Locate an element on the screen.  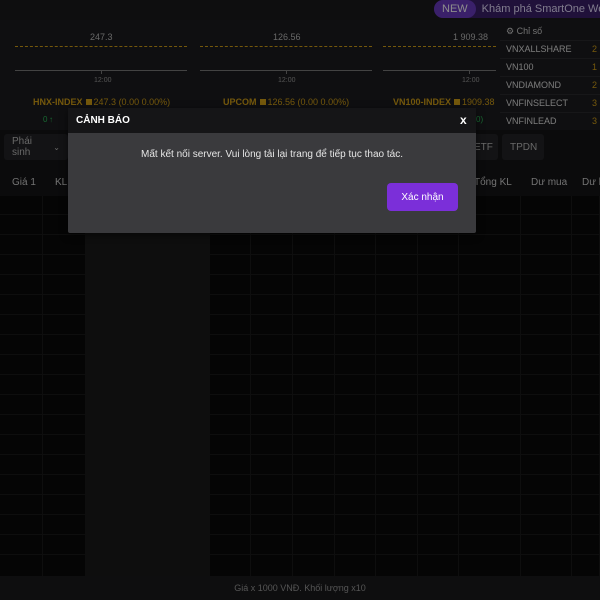
dialog-title: CẢNH BÁO is located at coordinates (103, 120).